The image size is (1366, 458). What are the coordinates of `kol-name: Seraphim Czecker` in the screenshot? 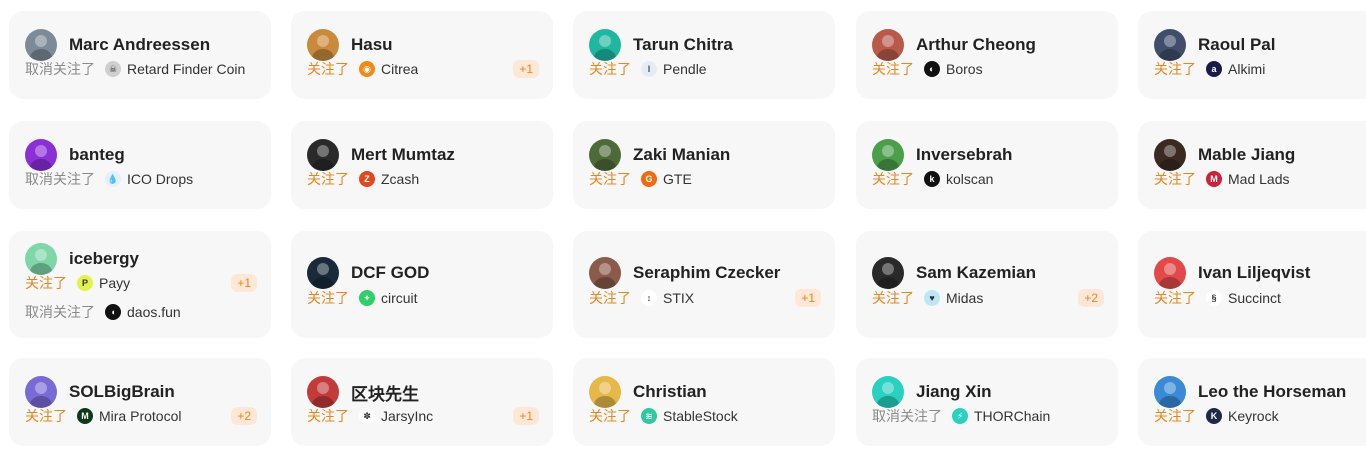 It's located at (706, 273).